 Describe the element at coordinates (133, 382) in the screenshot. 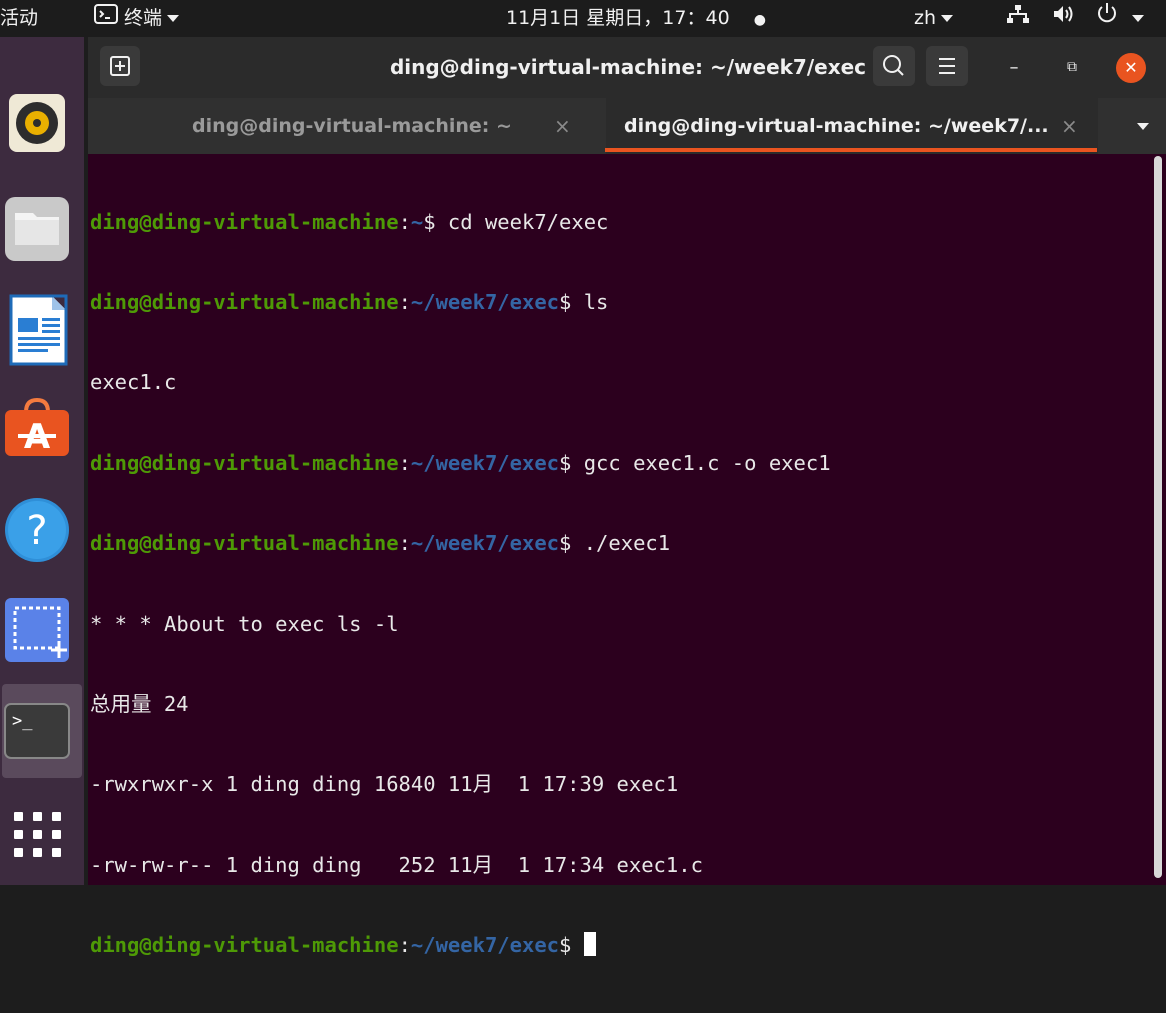

I see `terminal-output-line: exec1.c` at that location.